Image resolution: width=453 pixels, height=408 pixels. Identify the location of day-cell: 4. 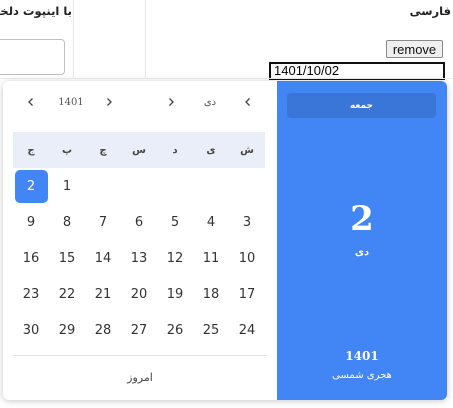
(211, 222).